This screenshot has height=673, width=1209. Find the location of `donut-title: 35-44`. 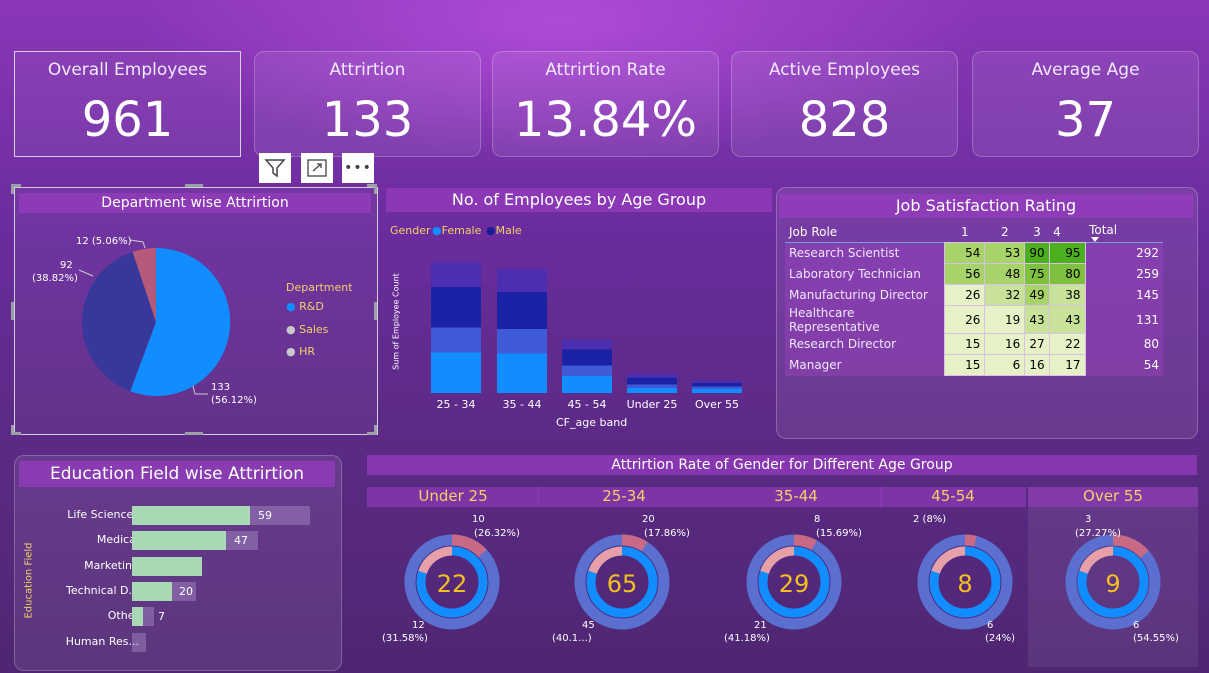

donut-title: 35-44 is located at coordinates (796, 497).